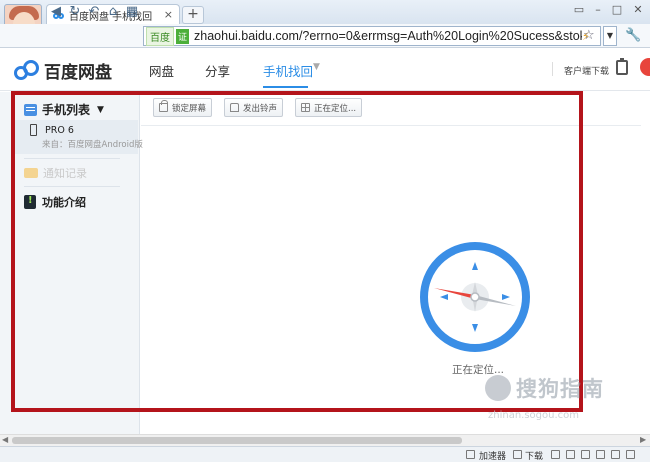 The height and width of the screenshot is (462, 650). What do you see at coordinates (610, 36) in the screenshot?
I see `address-dropdown-icon: ▼` at bounding box center [610, 36].